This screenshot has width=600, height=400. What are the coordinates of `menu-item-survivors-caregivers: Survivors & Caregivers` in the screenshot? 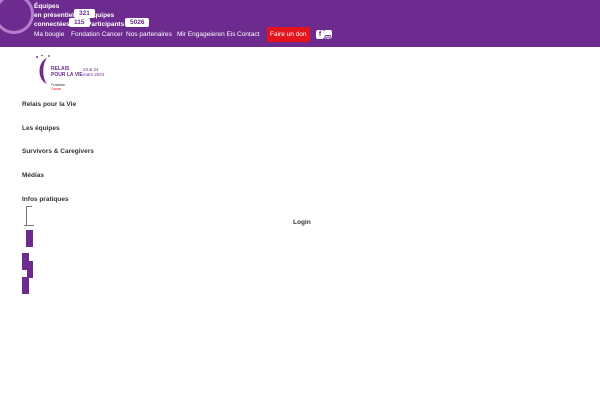 It's located at (58, 151).